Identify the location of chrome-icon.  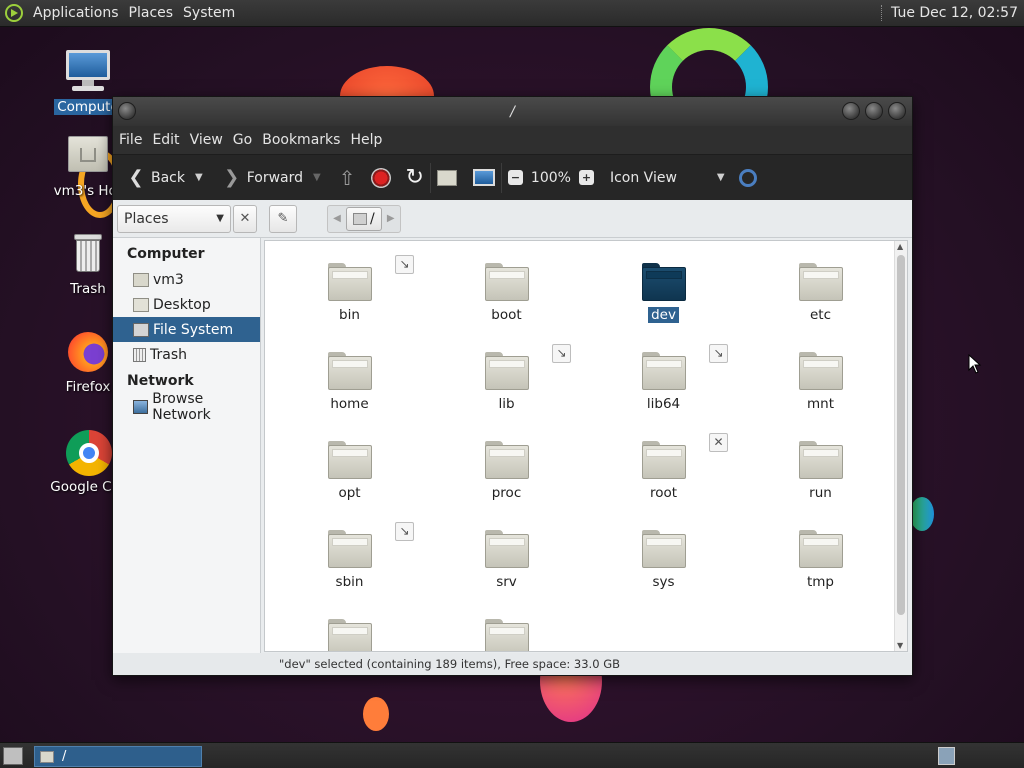
(88, 453).